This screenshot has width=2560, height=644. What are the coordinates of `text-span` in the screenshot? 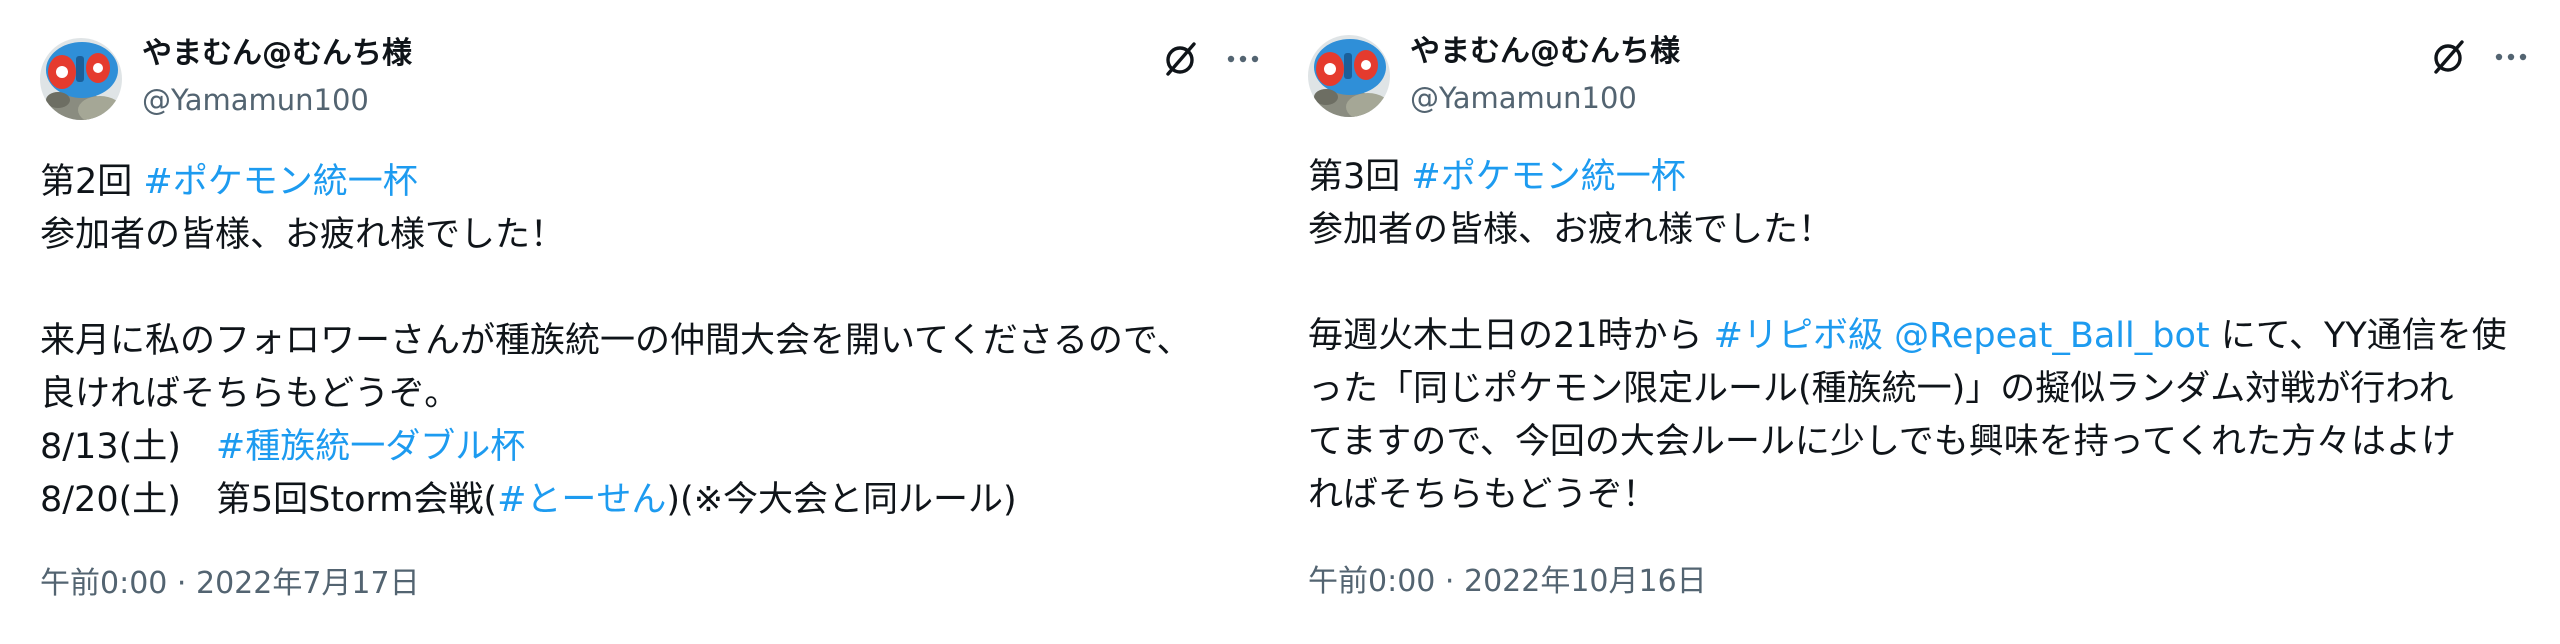 It's located at (1888, 336).